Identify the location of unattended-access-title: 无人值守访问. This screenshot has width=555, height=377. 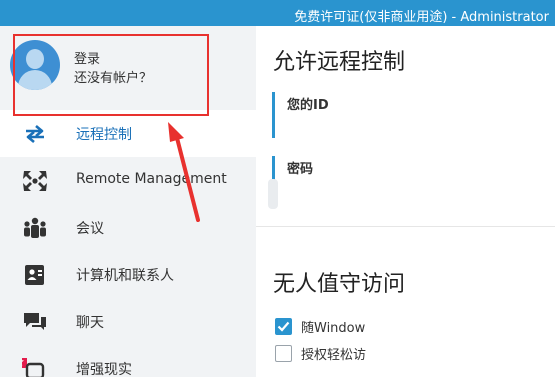
(339, 284).